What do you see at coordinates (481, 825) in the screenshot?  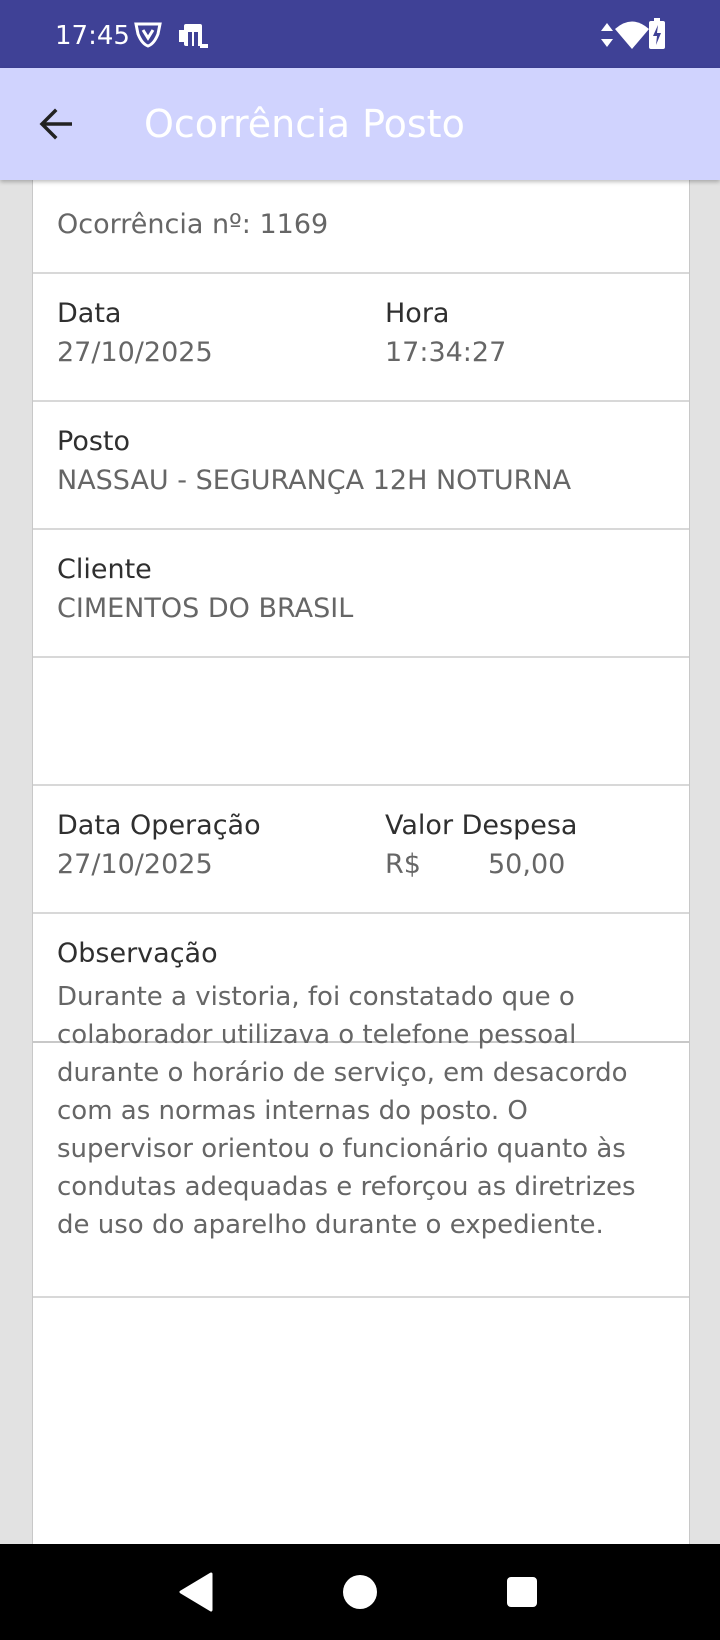 I see `valor-despesa-label: Valor Despesa` at bounding box center [481, 825].